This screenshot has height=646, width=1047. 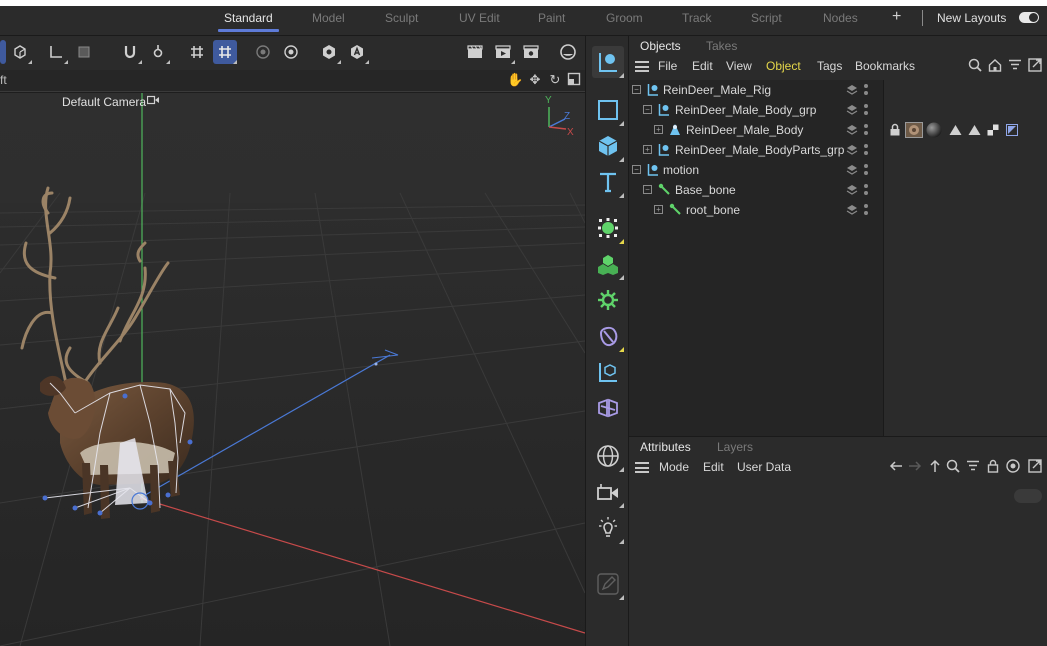 What do you see at coordinates (756, 90) in the screenshot?
I see `tree-row: − ReinDeer_Male_Rig` at bounding box center [756, 90].